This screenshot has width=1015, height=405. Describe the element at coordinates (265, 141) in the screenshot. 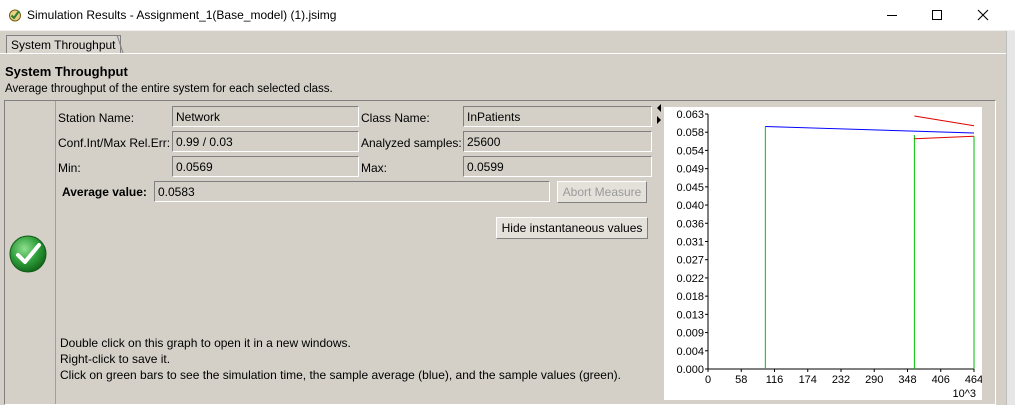

I see `conf-int-field: 0.99 / 0.03` at that location.